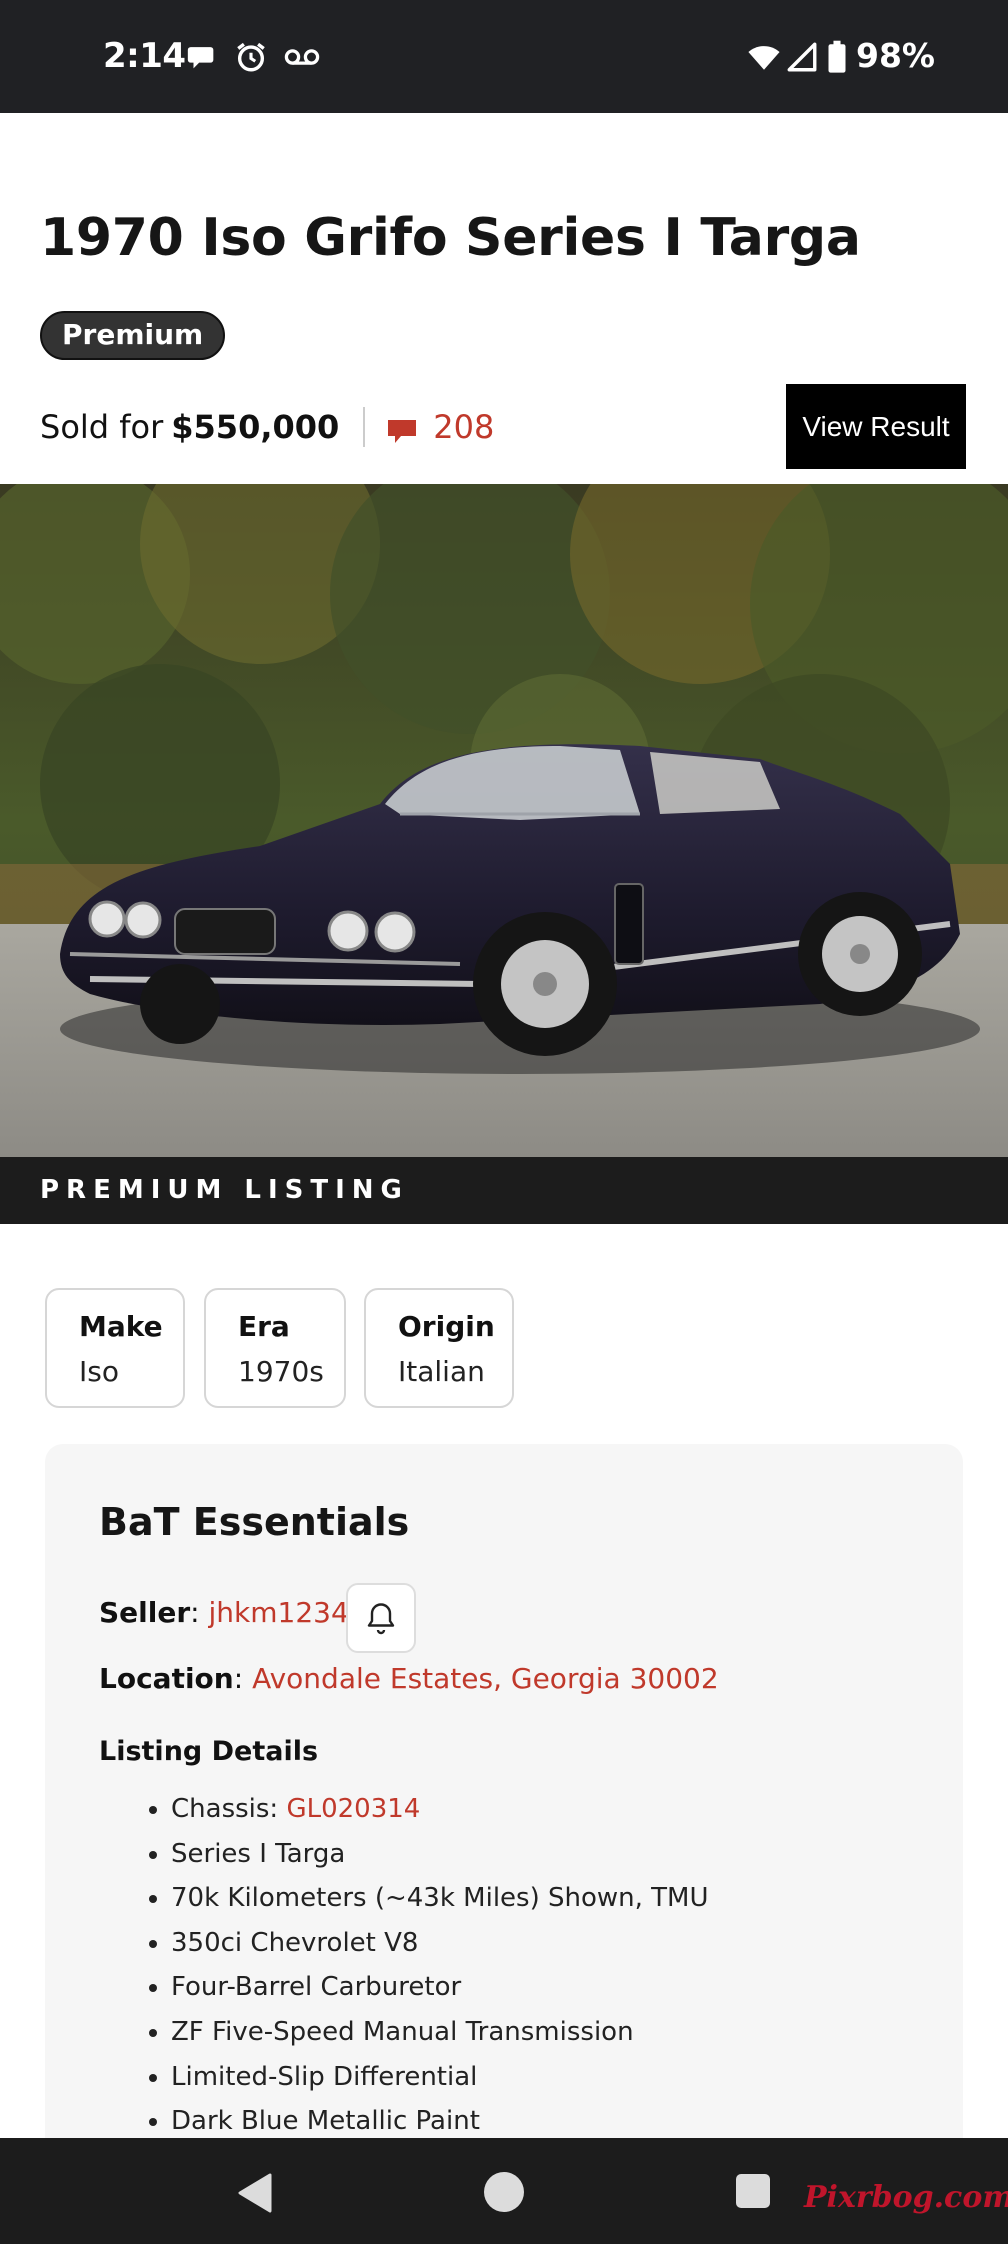 Image resolution: width=1008 pixels, height=2244 pixels. I want to click on battery-percentage: 98%, so click(895, 55).